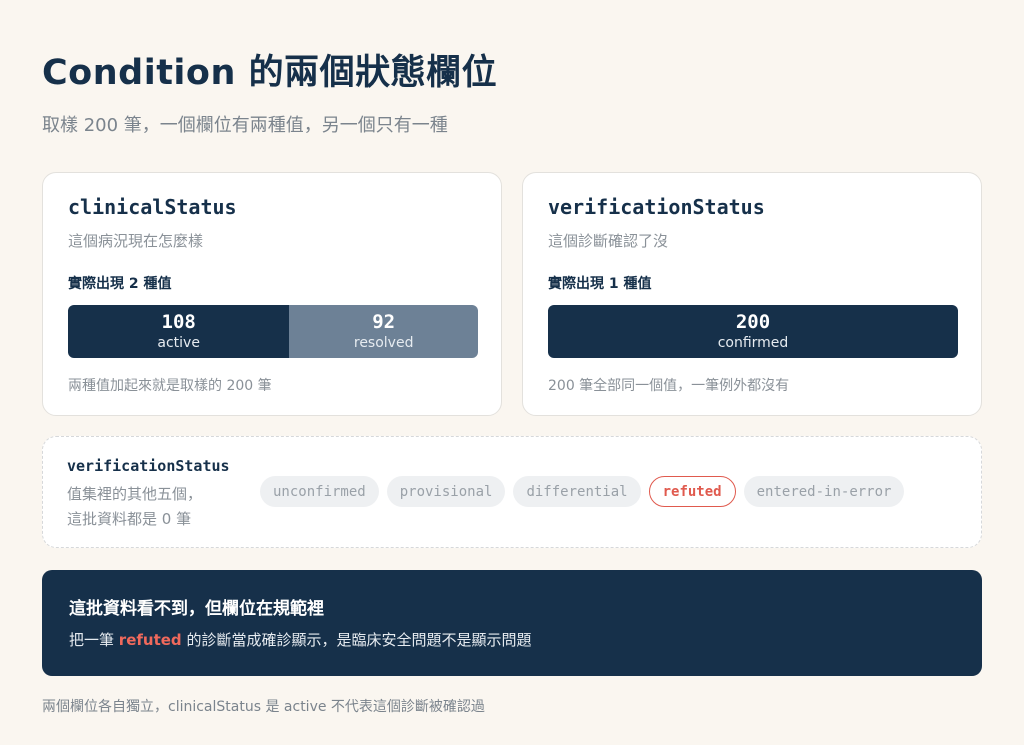 The image size is (1024, 745). What do you see at coordinates (150, 640) in the screenshot?
I see `callout-body-accent: refuted` at bounding box center [150, 640].